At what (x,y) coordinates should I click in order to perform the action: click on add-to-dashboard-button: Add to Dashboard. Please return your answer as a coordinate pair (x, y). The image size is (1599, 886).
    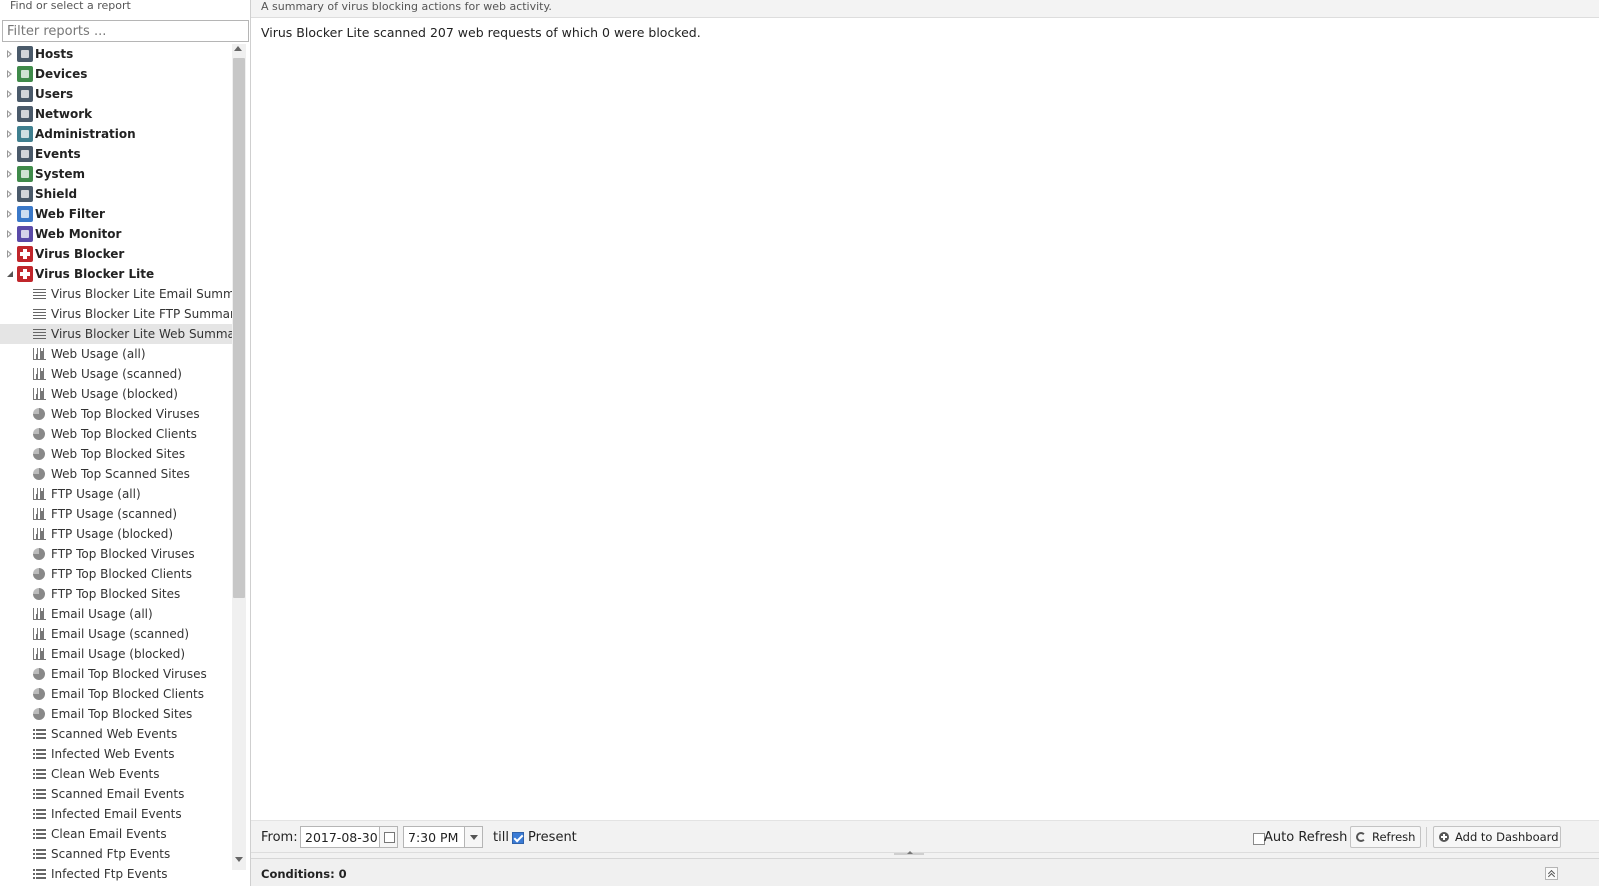
    Looking at the image, I should click on (1497, 837).